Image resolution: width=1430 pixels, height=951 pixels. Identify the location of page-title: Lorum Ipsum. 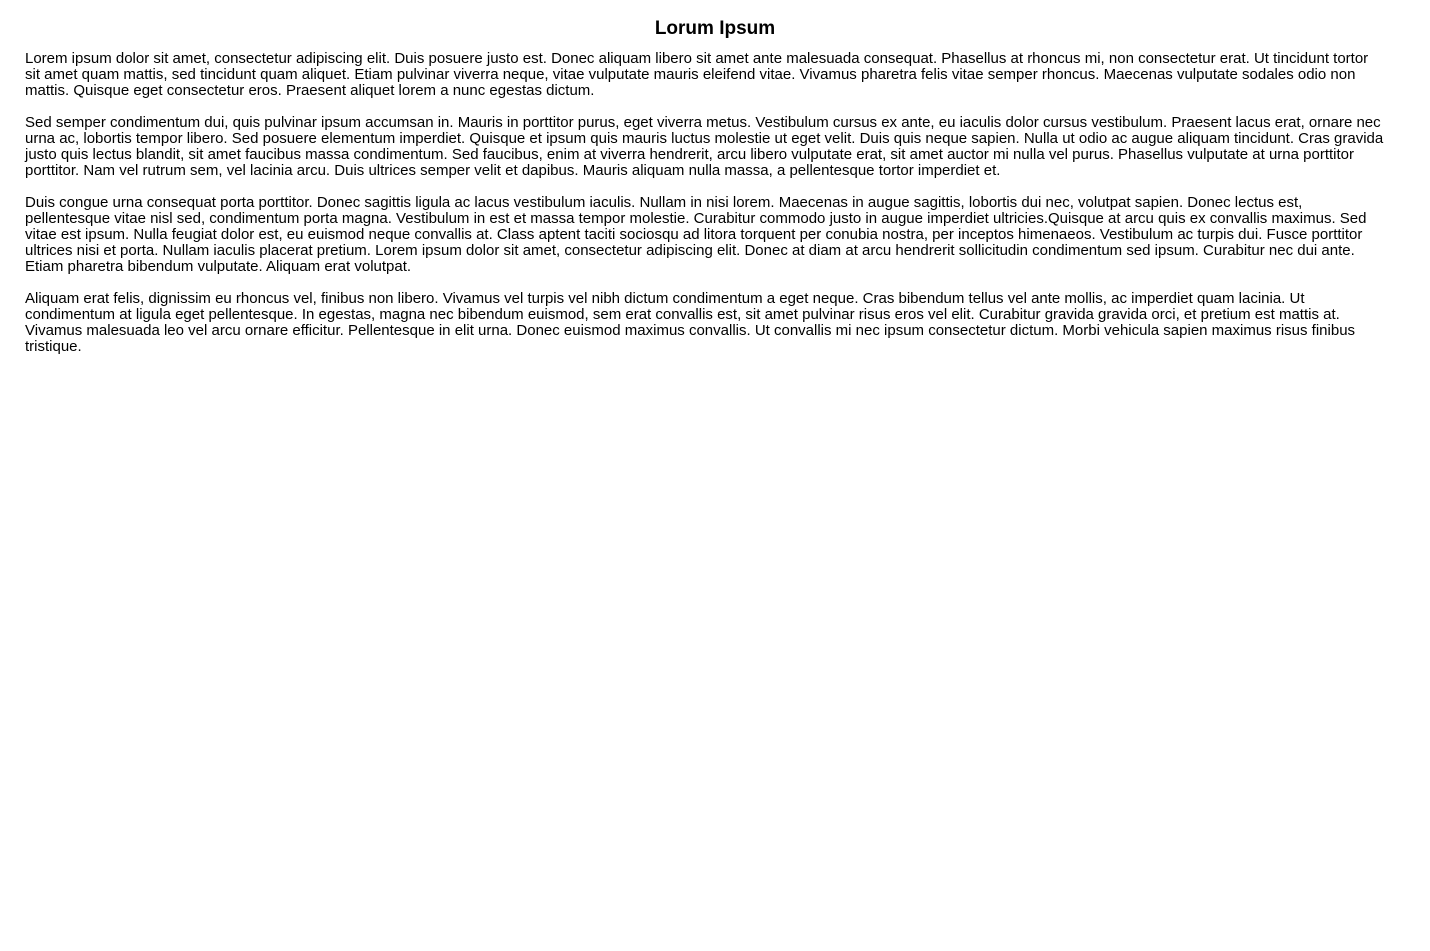
(715, 28).